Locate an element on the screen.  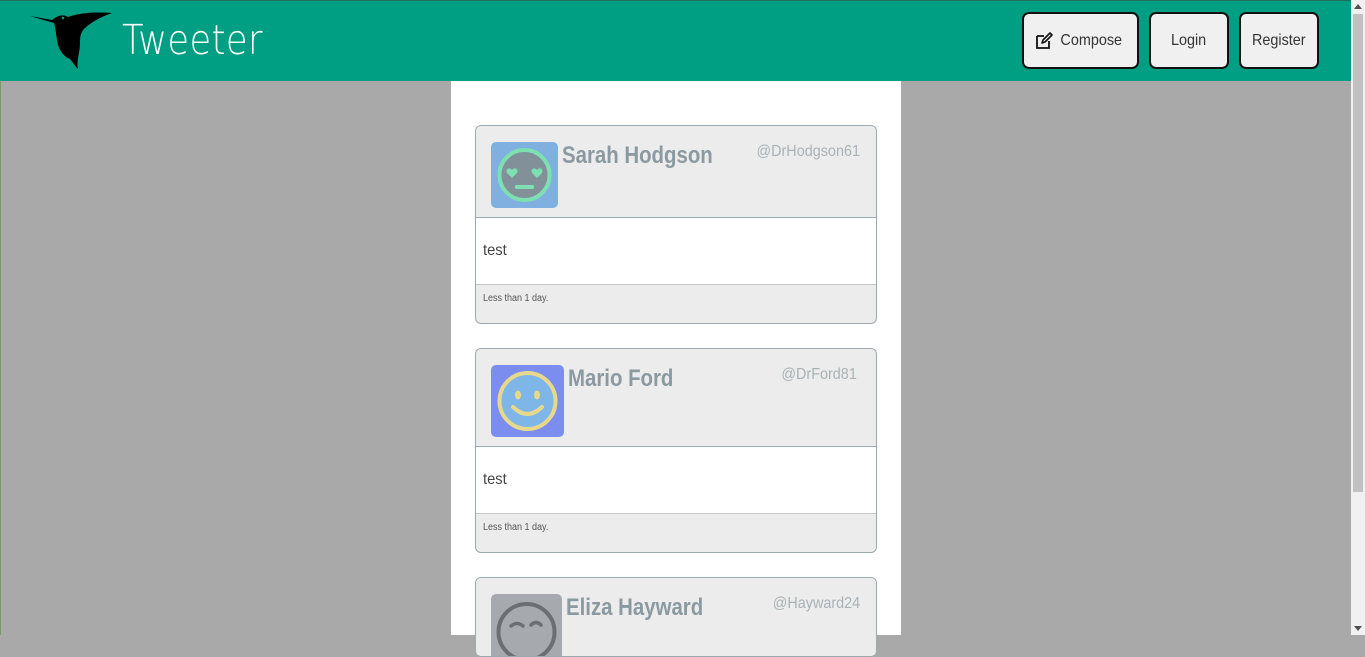
register-button: Register is located at coordinates (1279, 40).